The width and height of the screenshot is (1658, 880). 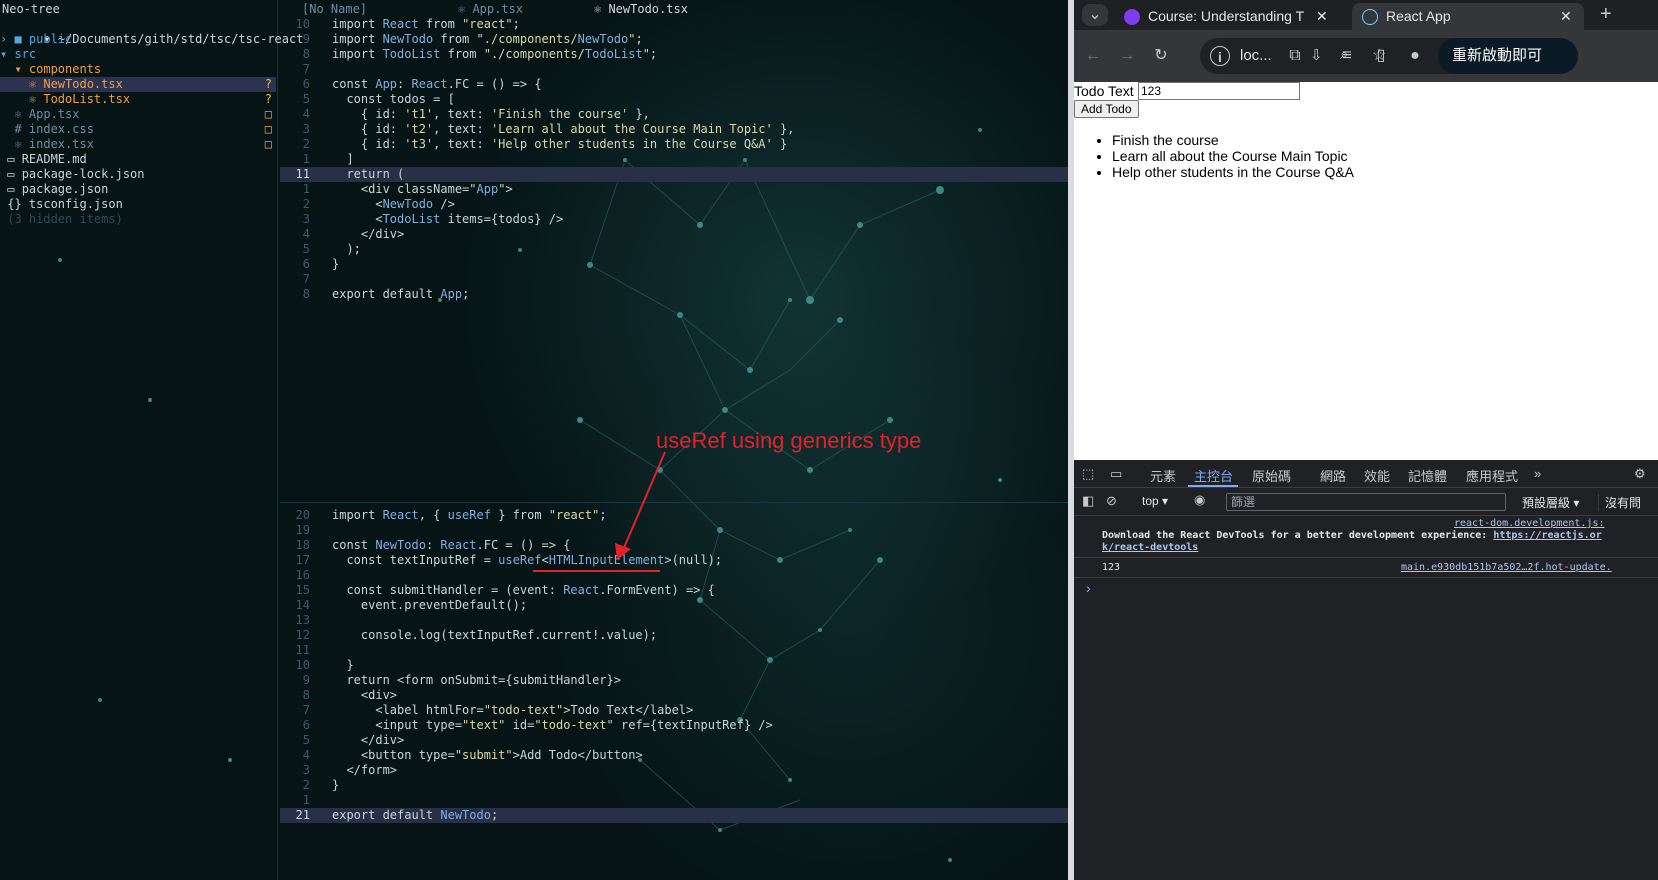 What do you see at coordinates (1213, 475) in the screenshot?
I see `tab-console: 主控台` at bounding box center [1213, 475].